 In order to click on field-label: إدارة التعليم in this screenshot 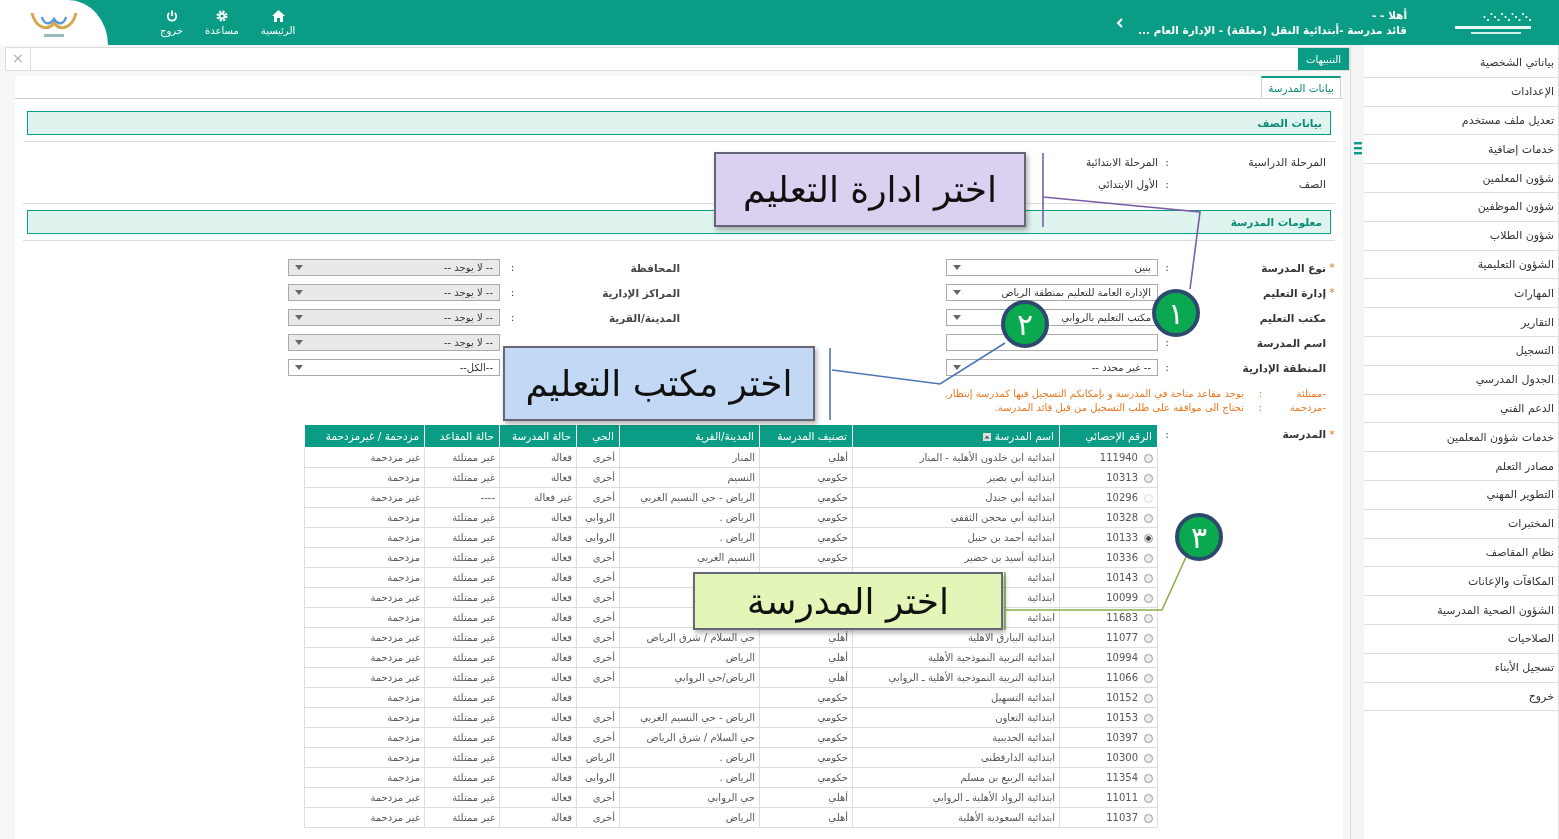, I will do `click(1293, 292)`.